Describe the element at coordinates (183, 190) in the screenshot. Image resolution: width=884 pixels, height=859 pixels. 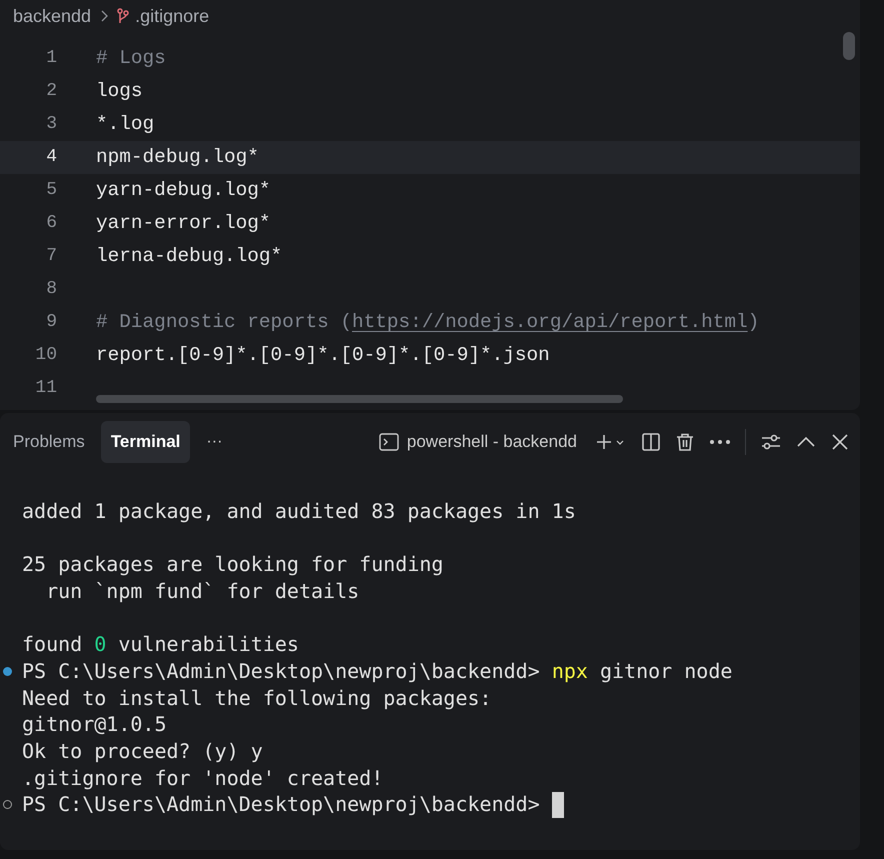
I see `code-line: yarn-debug.log*` at that location.